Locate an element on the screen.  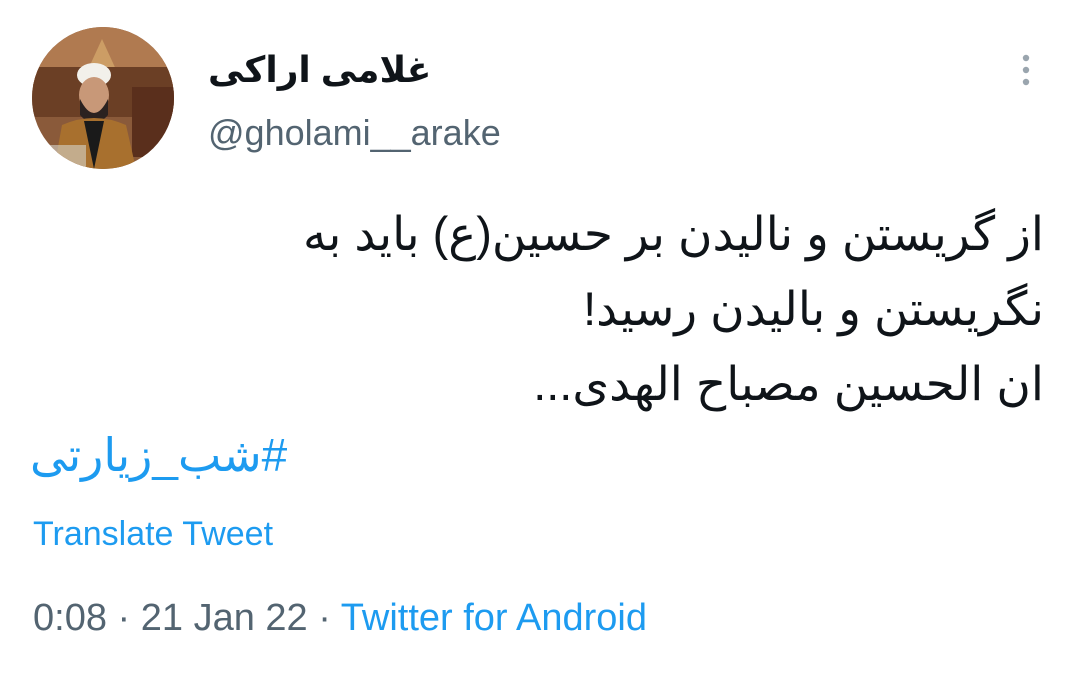
user-handle: @gholami__arake is located at coordinates (354, 133).